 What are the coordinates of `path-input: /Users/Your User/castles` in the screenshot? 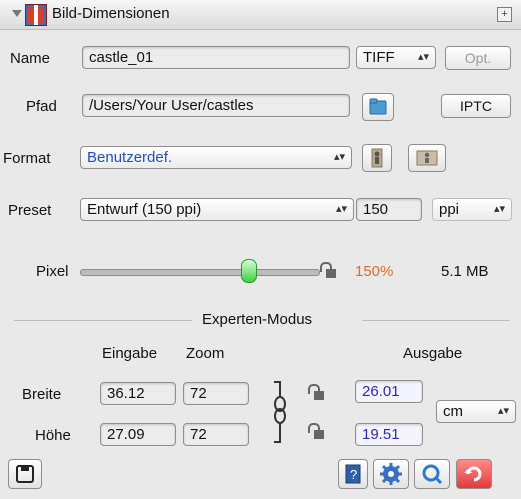 It's located at (216, 105).